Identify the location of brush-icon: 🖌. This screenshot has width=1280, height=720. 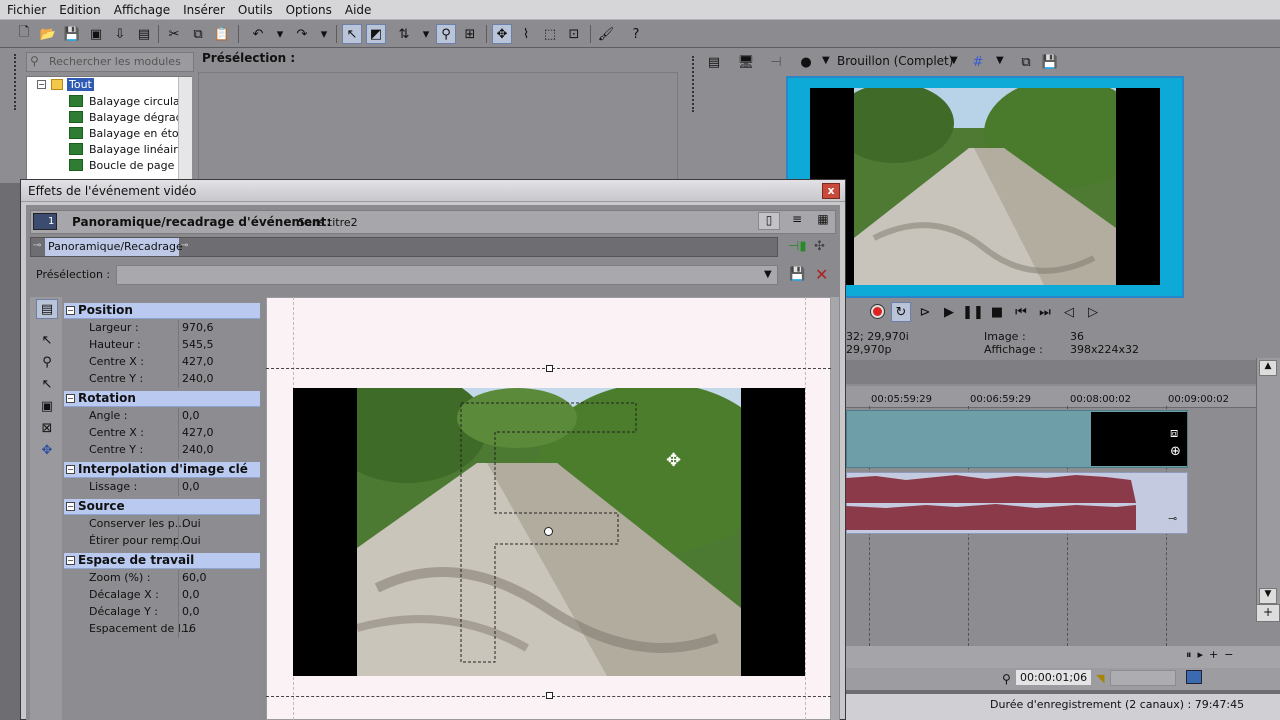
(606, 34).